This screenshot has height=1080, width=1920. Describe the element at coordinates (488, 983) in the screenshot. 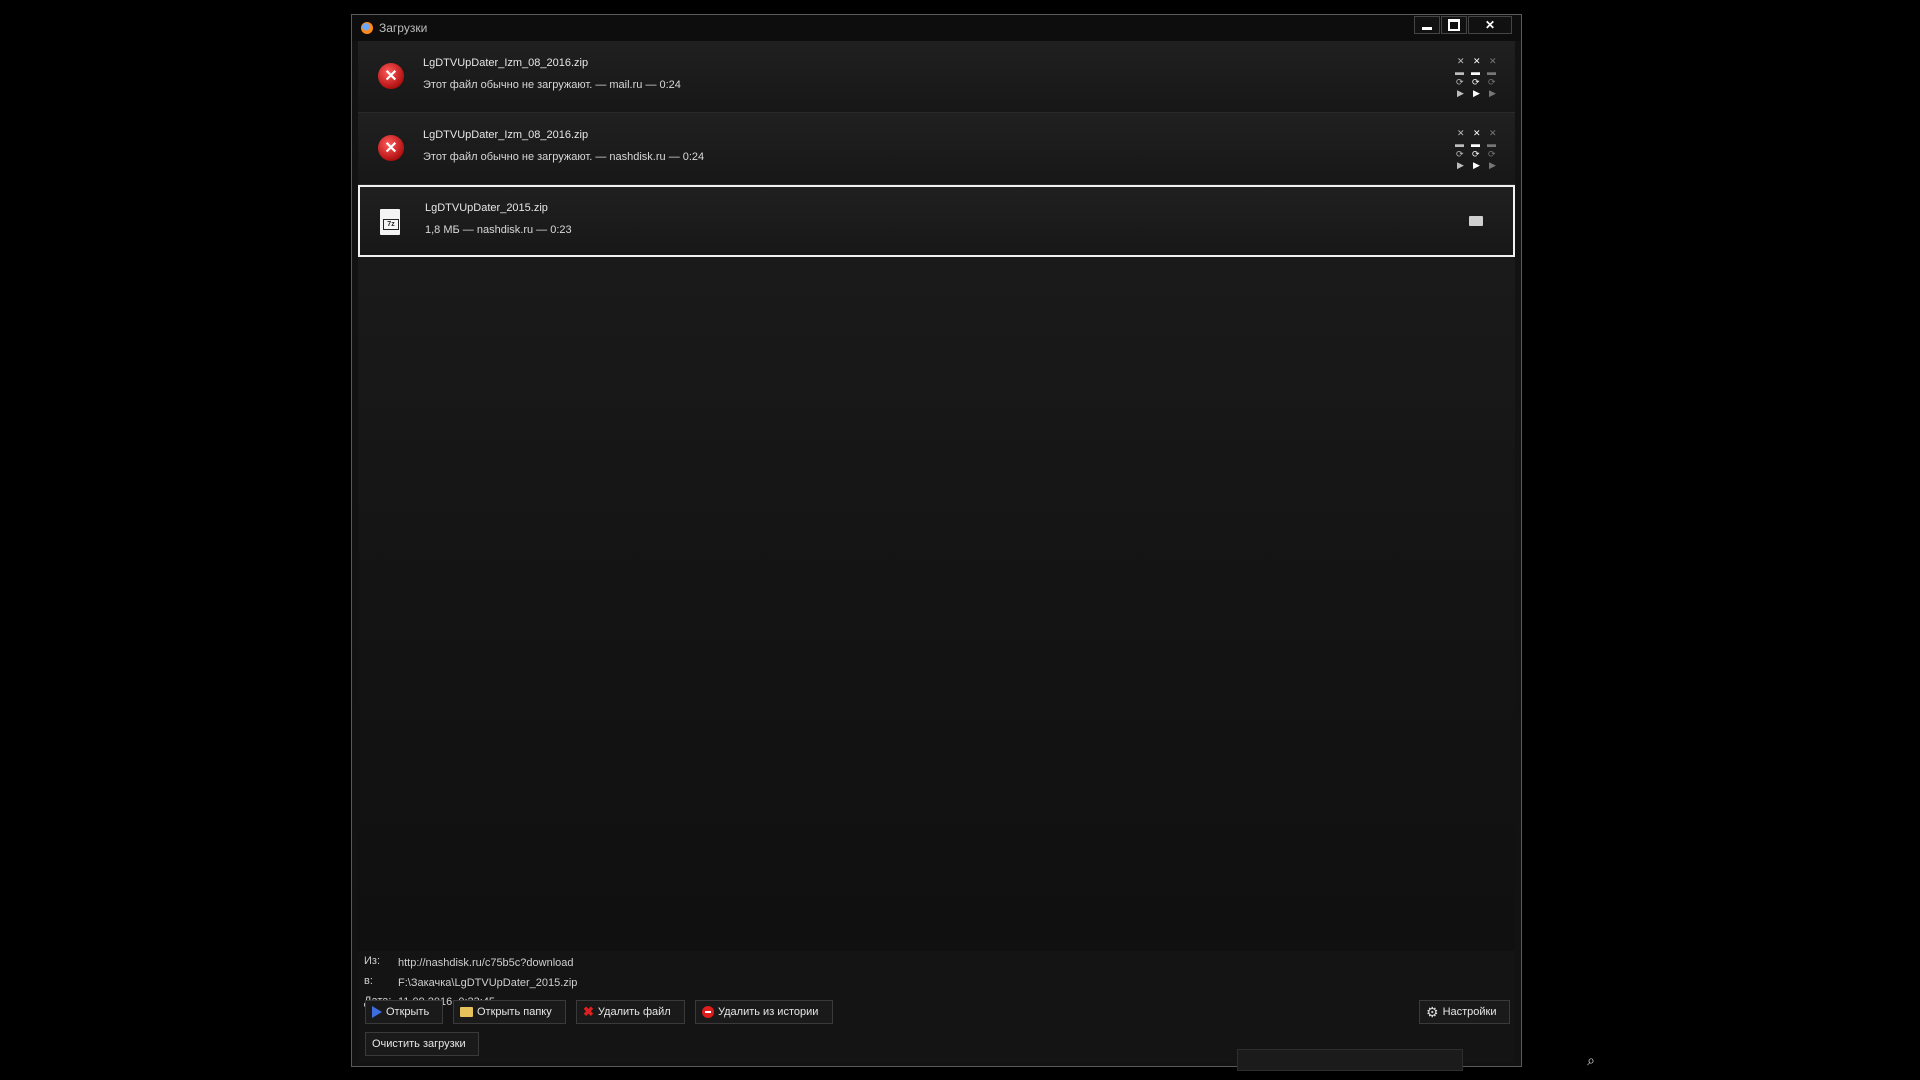

I see `to-value: F:\Закачка\LgDTVUpDater_2015.zip` at that location.